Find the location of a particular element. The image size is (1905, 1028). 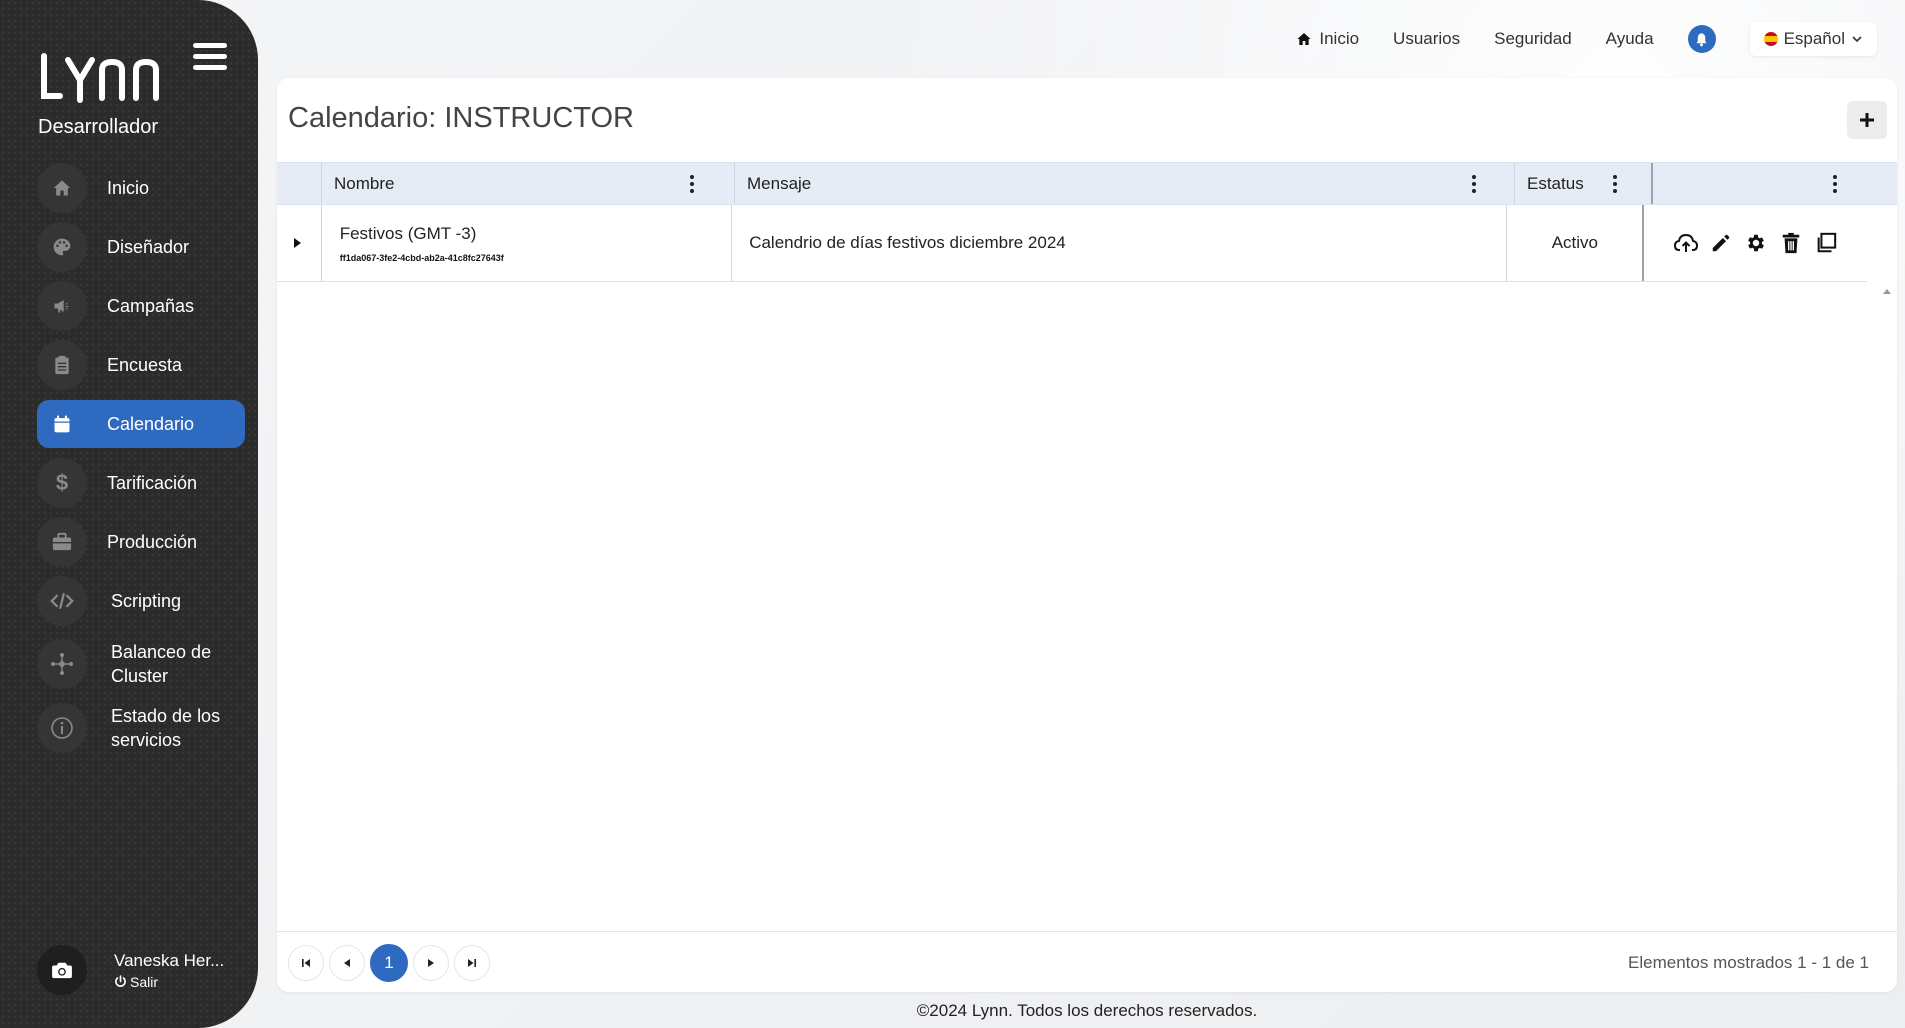

plus-icon is located at coordinates (1867, 120).